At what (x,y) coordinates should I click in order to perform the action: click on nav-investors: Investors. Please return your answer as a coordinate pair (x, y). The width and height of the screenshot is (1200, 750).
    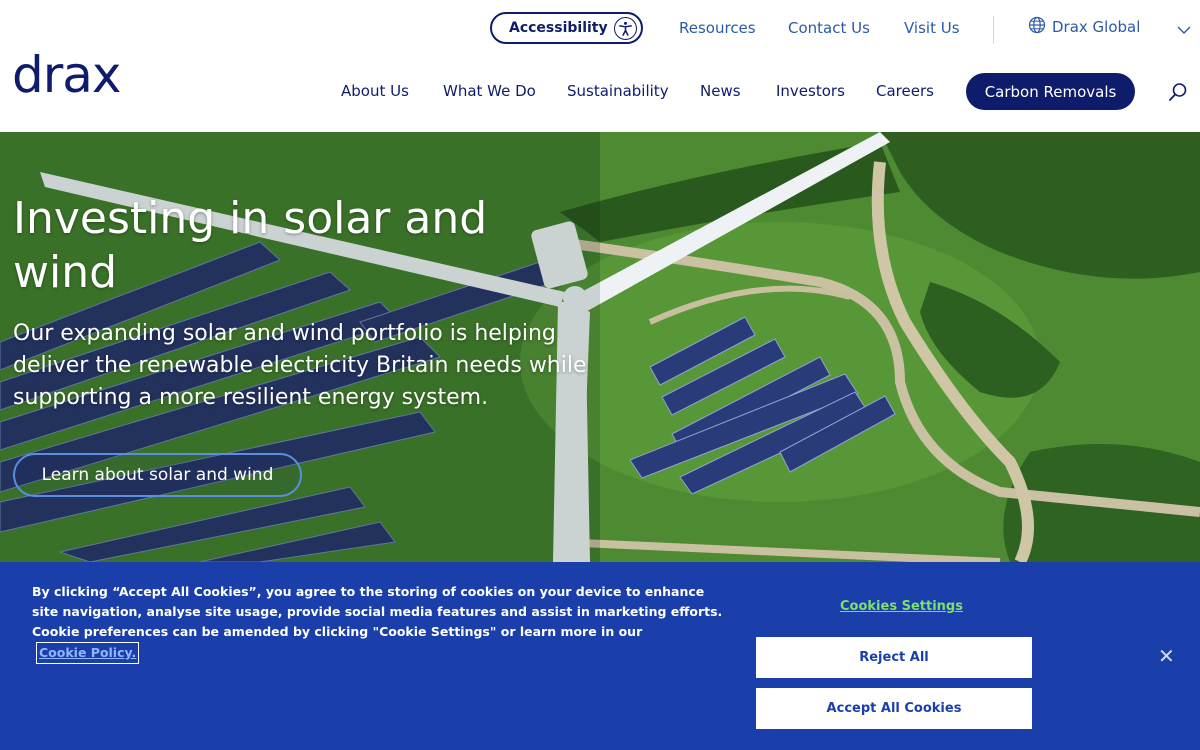
    Looking at the image, I should click on (810, 91).